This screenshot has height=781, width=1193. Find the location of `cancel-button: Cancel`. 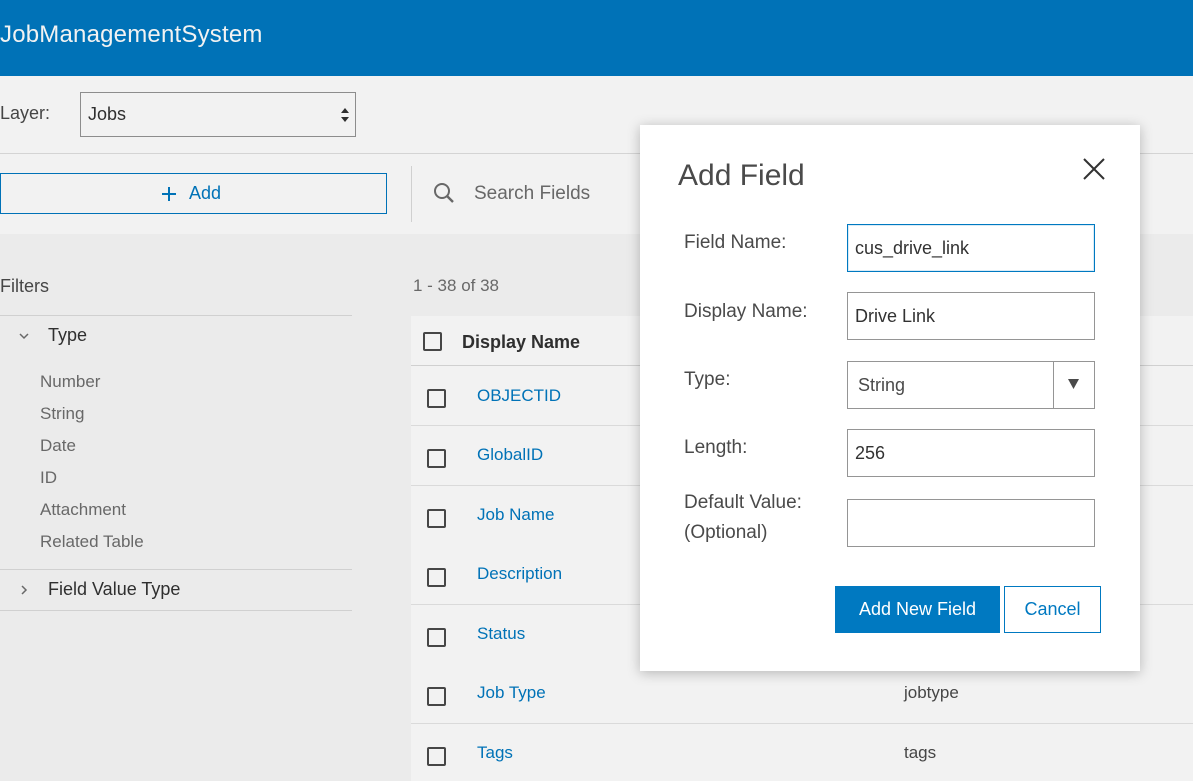

cancel-button: Cancel is located at coordinates (1052, 609).